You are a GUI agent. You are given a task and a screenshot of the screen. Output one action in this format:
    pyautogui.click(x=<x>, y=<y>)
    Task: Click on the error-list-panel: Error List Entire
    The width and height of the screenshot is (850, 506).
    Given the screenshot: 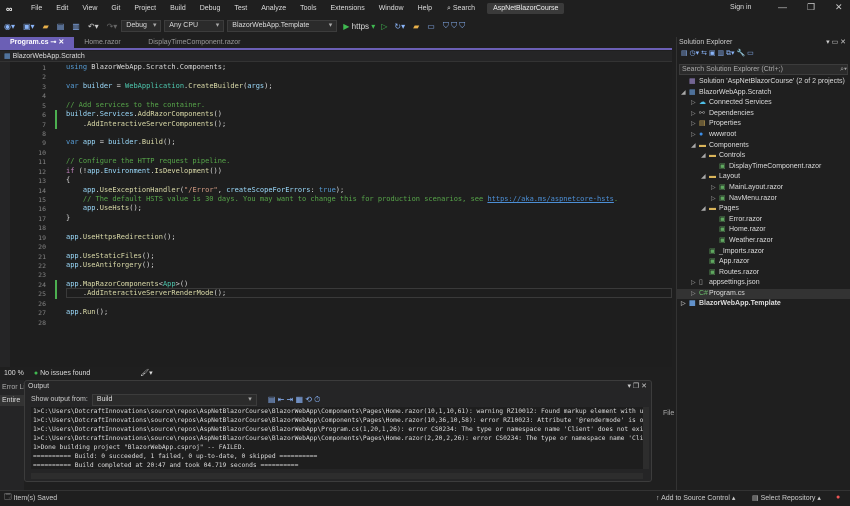 What is the action you would take?
    pyautogui.click(x=12, y=435)
    